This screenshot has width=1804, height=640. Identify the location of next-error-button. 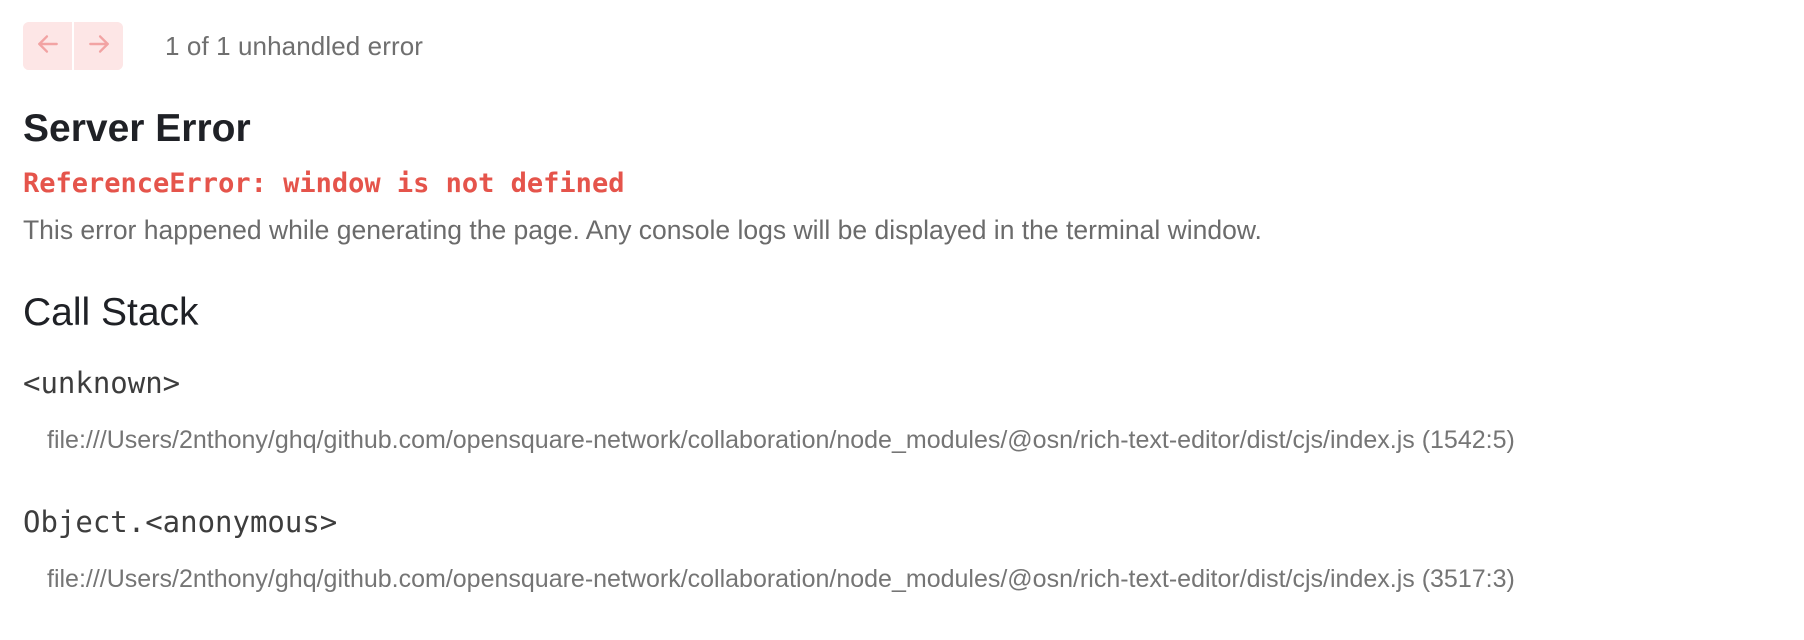
(97, 46).